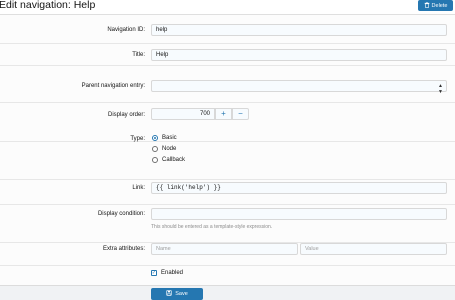  Describe the element at coordinates (183, 114) in the screenshot. I see `display-order-input: 700` at that location.